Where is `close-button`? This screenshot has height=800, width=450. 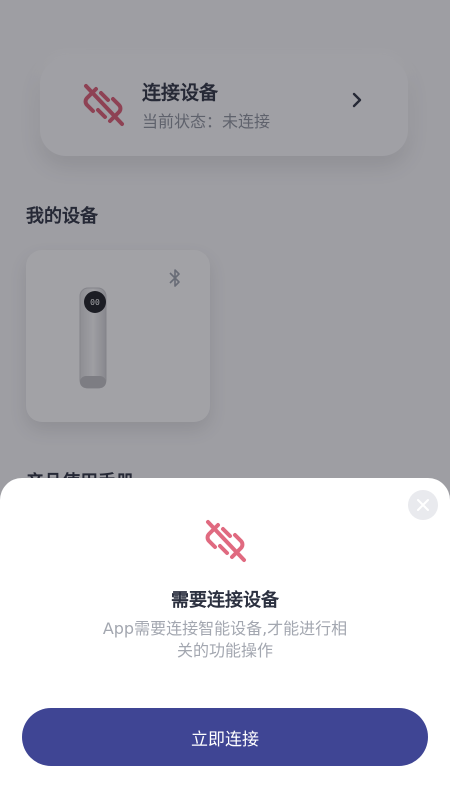
close-button is located at coordinates (423, 505).